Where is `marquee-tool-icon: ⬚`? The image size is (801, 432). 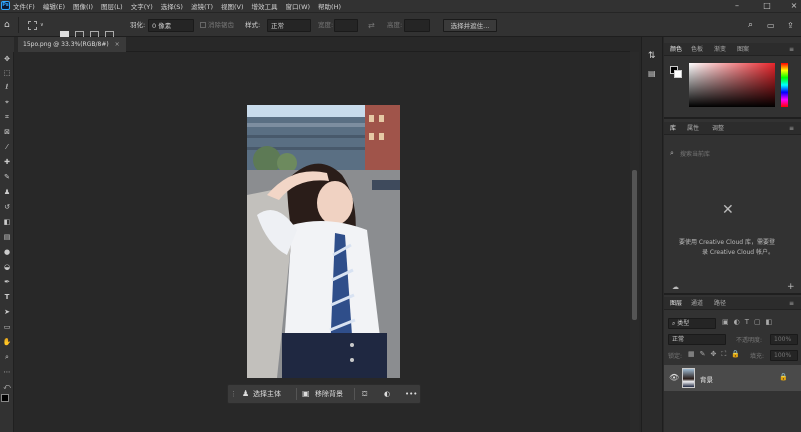 marquee-tool-icon: ⬚ is located at coordinates (7, 73).